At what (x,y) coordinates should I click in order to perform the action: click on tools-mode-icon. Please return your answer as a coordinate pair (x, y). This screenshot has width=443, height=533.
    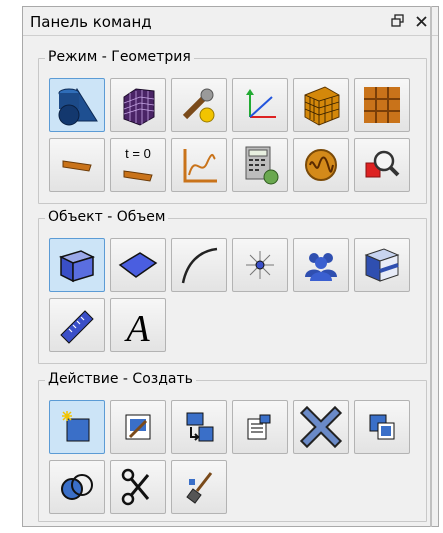
    Looking at the image, I should click on (198, 105).